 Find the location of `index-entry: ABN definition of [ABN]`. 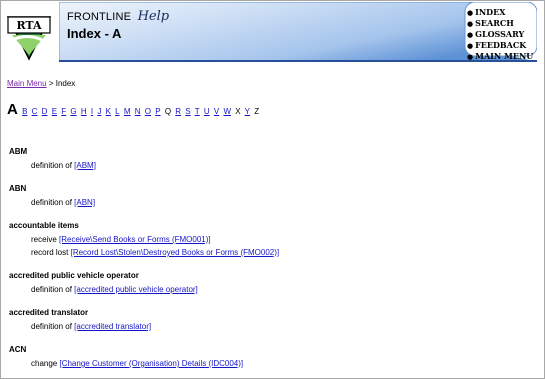

index-entry: ABN definition of [ABN] is located at coordinates (274, 195).